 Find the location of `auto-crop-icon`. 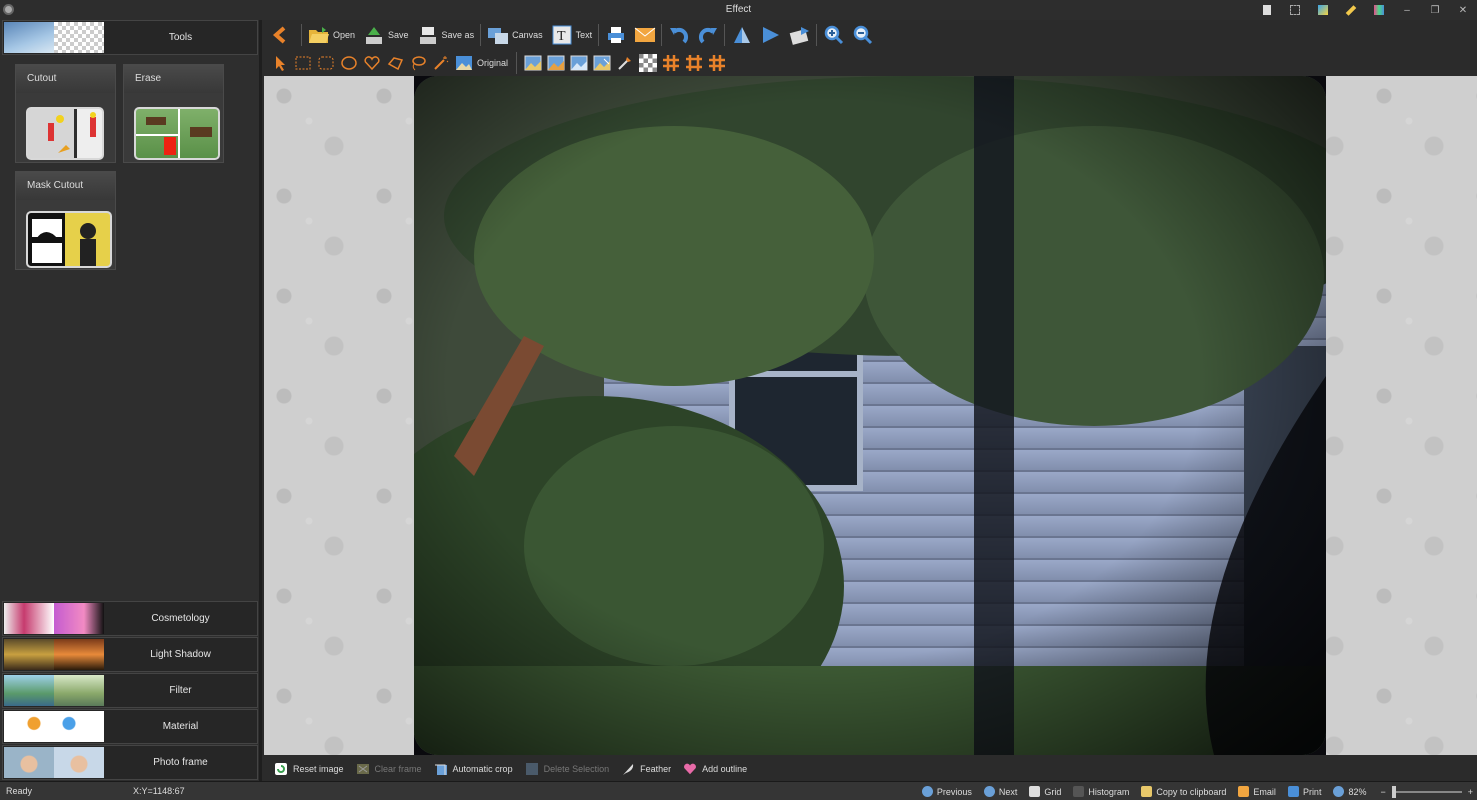

auto-crop-icon is located at coordinates (441, 769).